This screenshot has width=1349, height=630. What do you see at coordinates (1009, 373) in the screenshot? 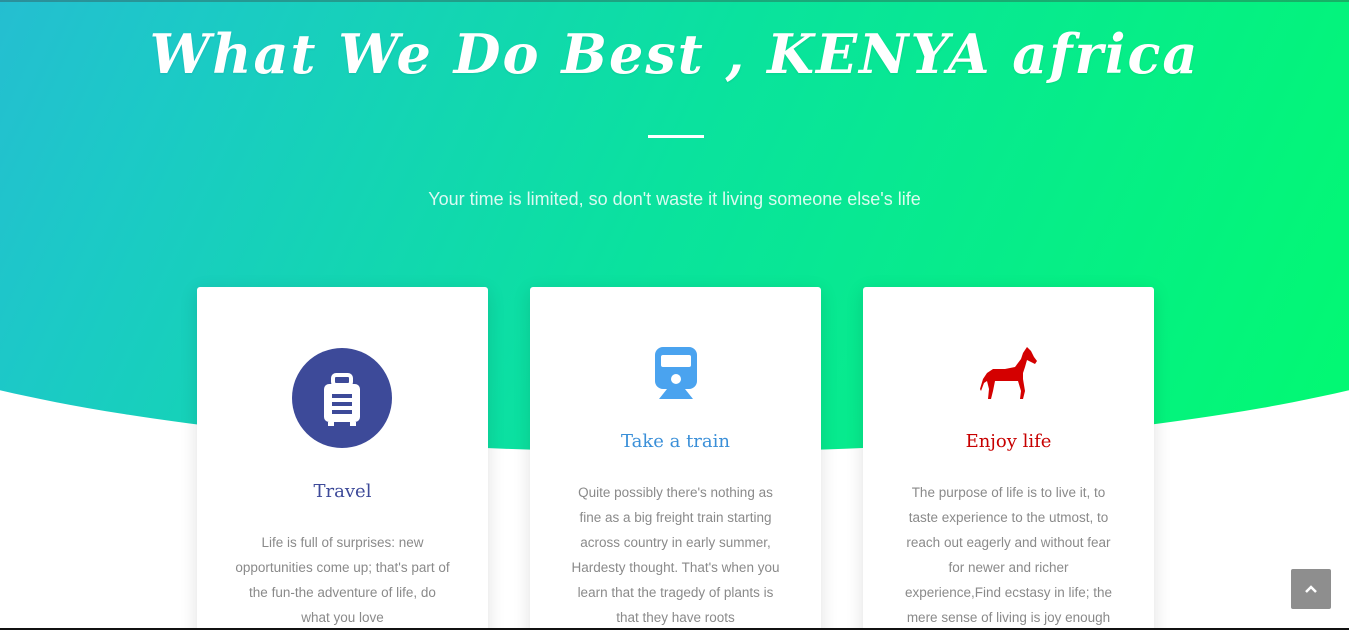
I see `horse-icon` at bounding box center [1009, 373].